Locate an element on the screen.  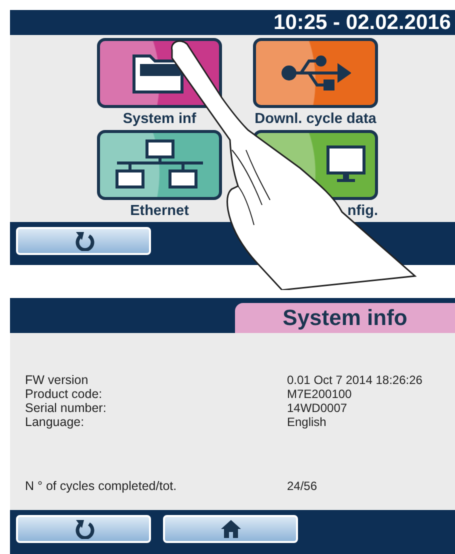
info-value: English is located at coordinates (307, 422).